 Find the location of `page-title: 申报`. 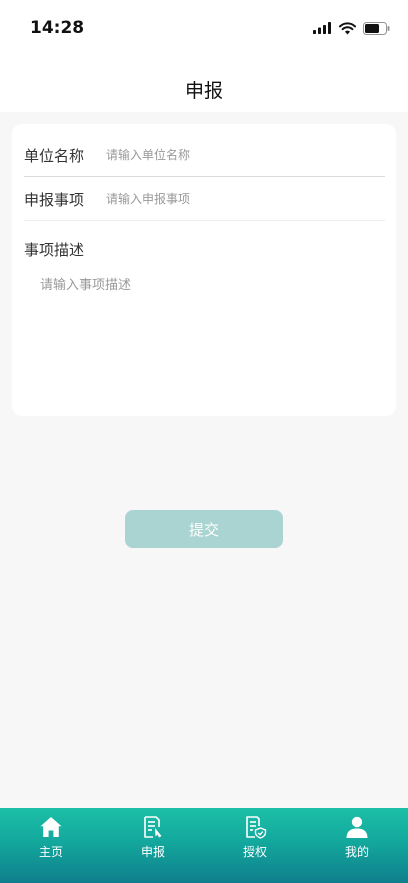

page-title: 申报 is located at coordinates (203, 91).